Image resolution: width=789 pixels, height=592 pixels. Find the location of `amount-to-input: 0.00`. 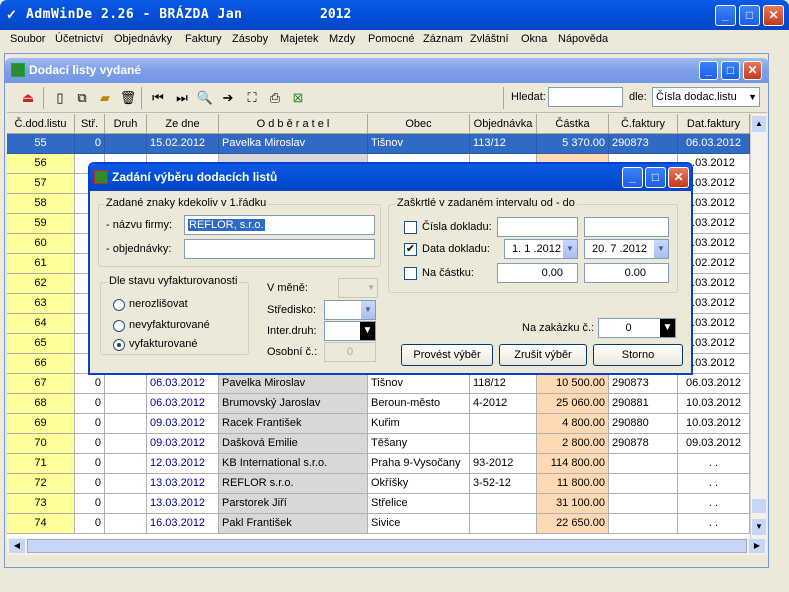

amount-to-input: 0.00 is located at coordinates (626, 273).